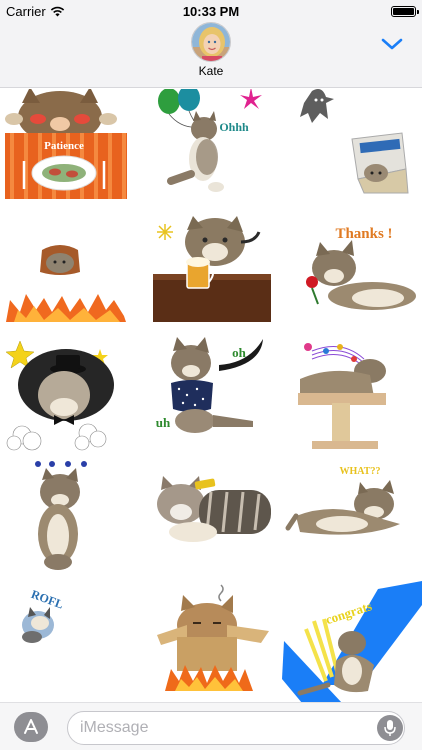 The image size is (422, 750). I want to click on sticker-cat-box-fire, so click(211, 642).